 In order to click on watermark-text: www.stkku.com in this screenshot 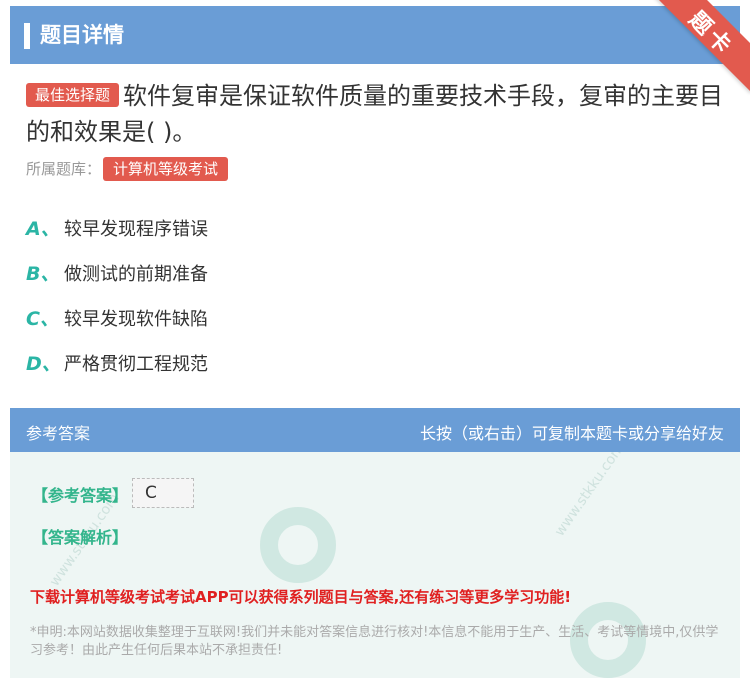, I will do `click(589, 496)`.